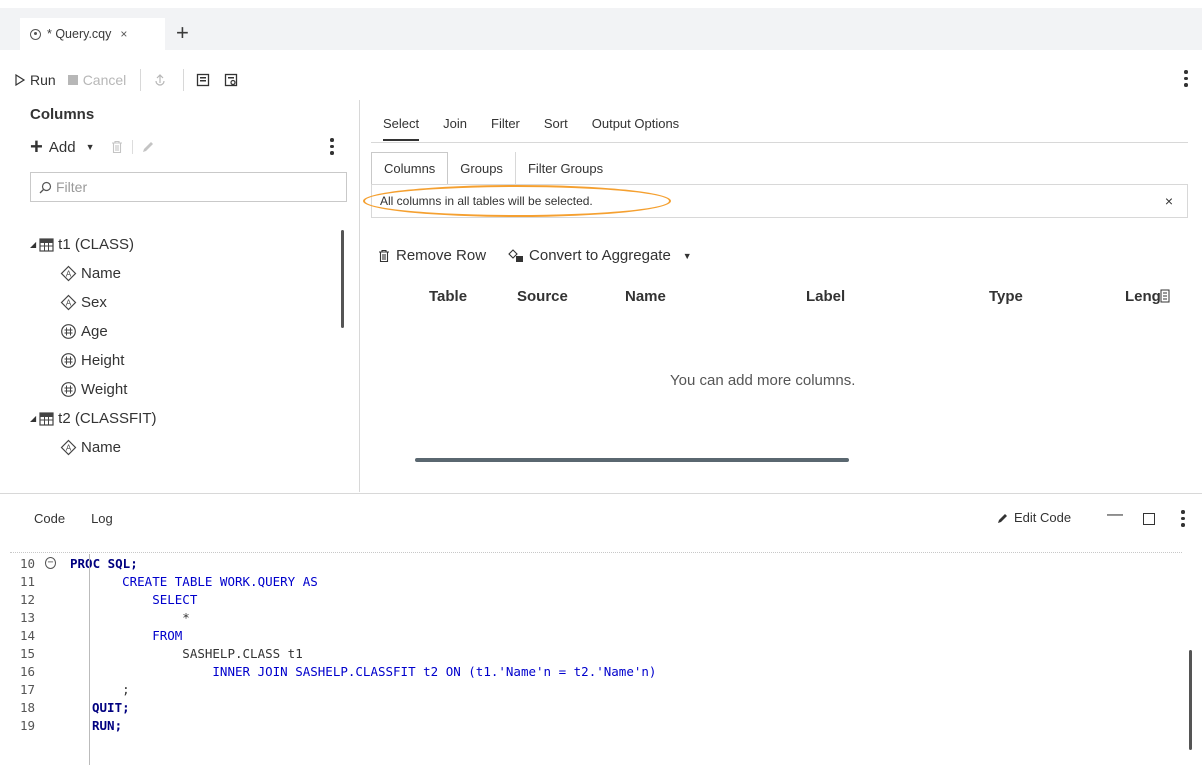  I want to click on line-number: 12, so click(28, 599).